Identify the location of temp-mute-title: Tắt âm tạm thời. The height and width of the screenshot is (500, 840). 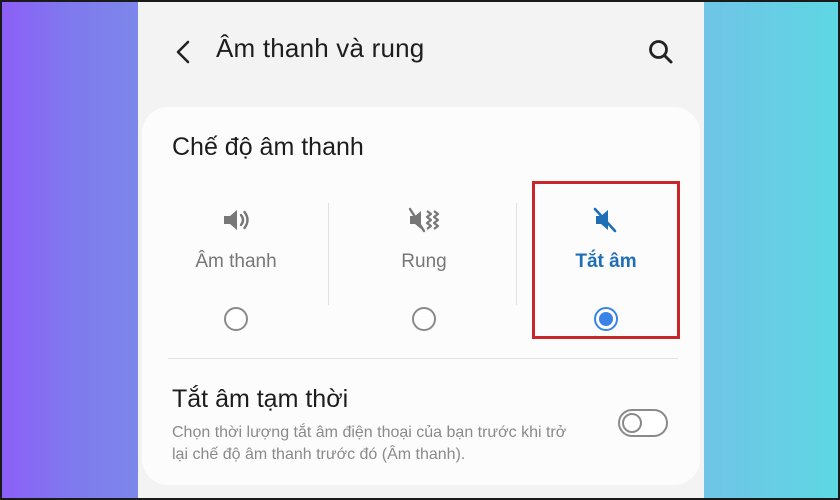
(260, 399).